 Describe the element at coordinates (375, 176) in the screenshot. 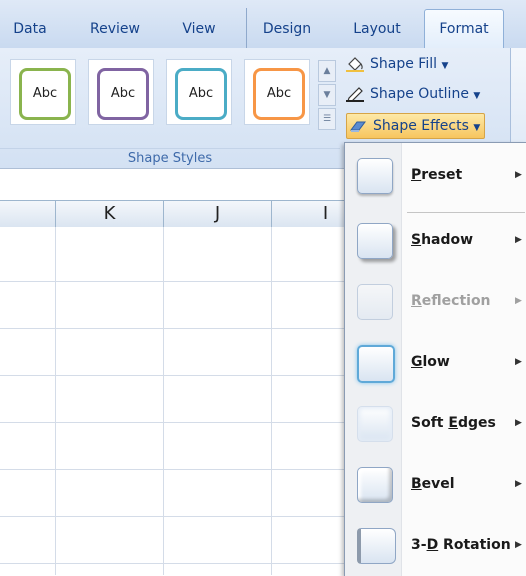

I see `preset-icon` at that location.